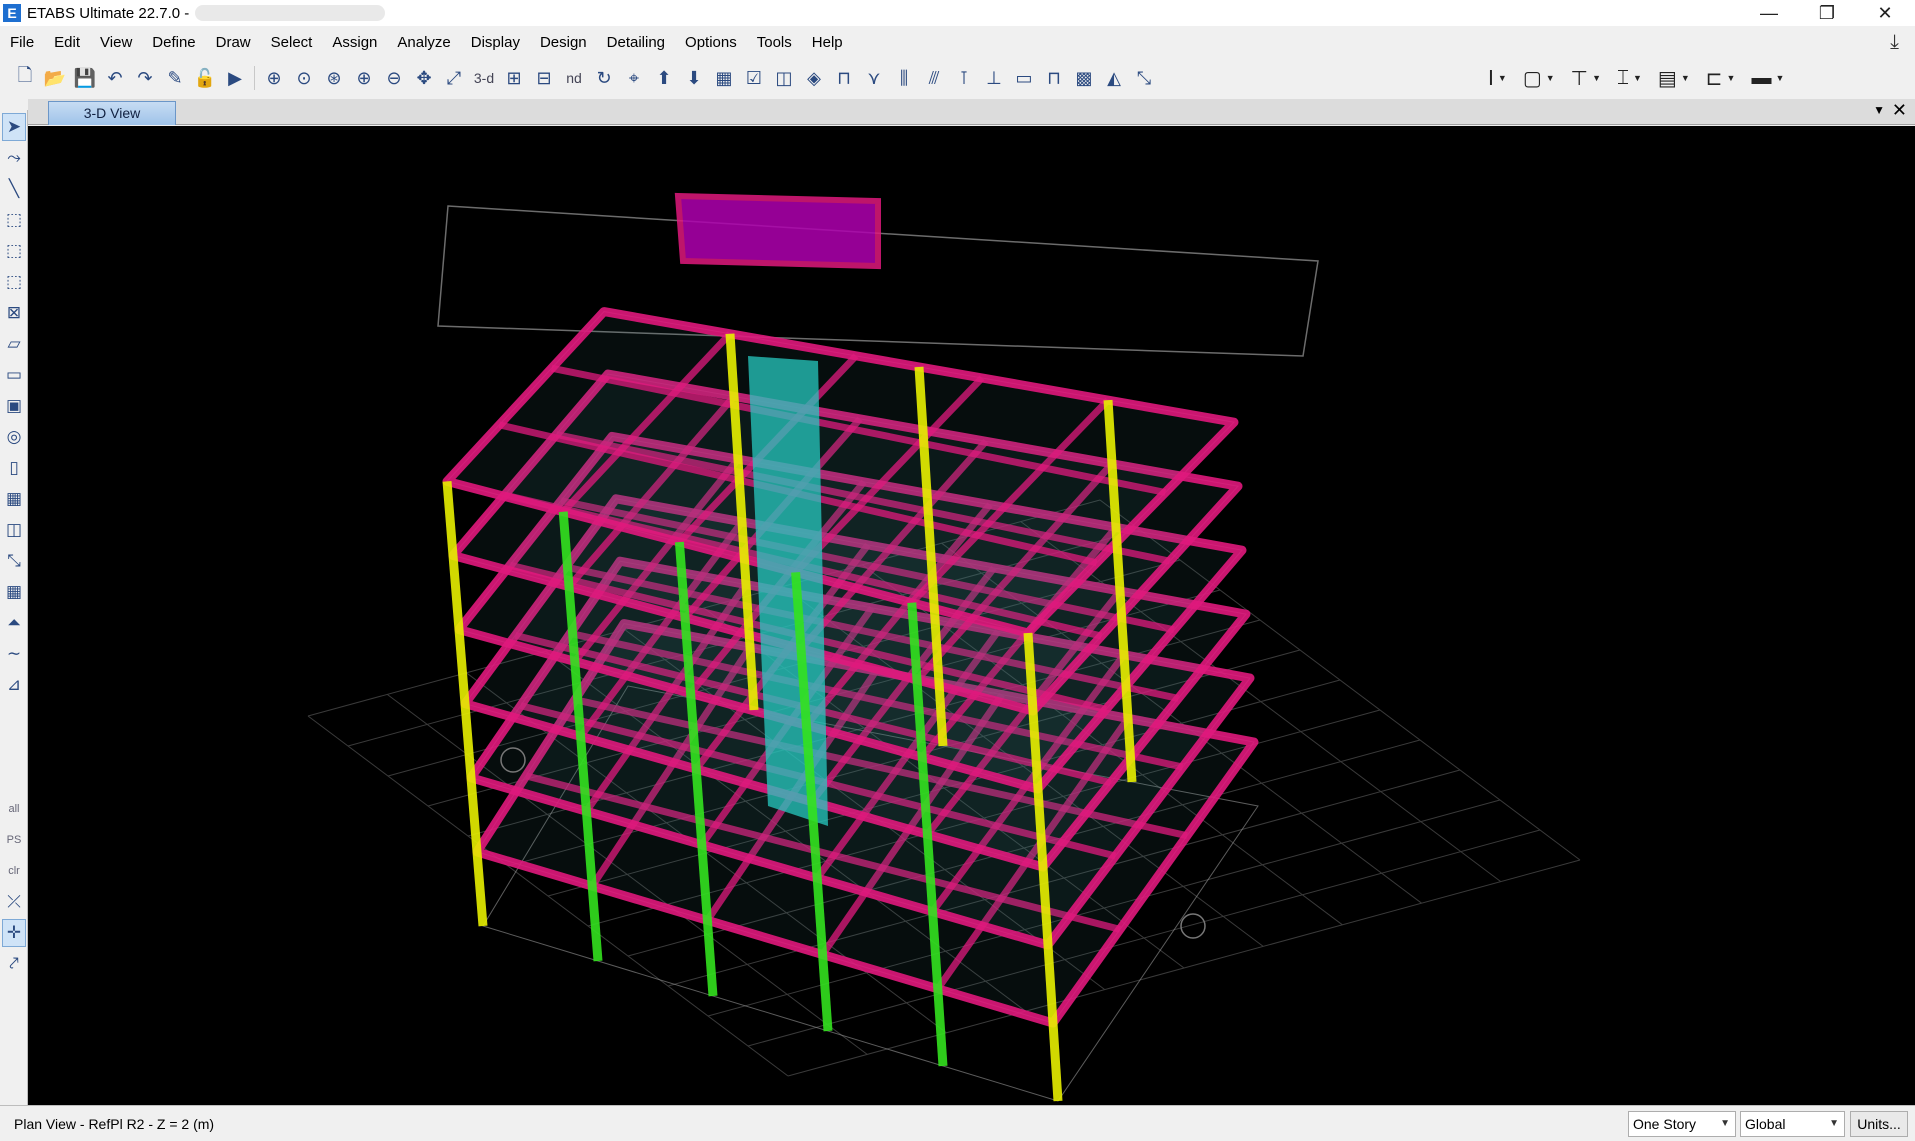 This screenshot has width=1915, height=1141. What do you see at coordinates (784, 78) in the screenshot?
I see `show-undeformed-icon: ◫` at bounding box center [784, 78].